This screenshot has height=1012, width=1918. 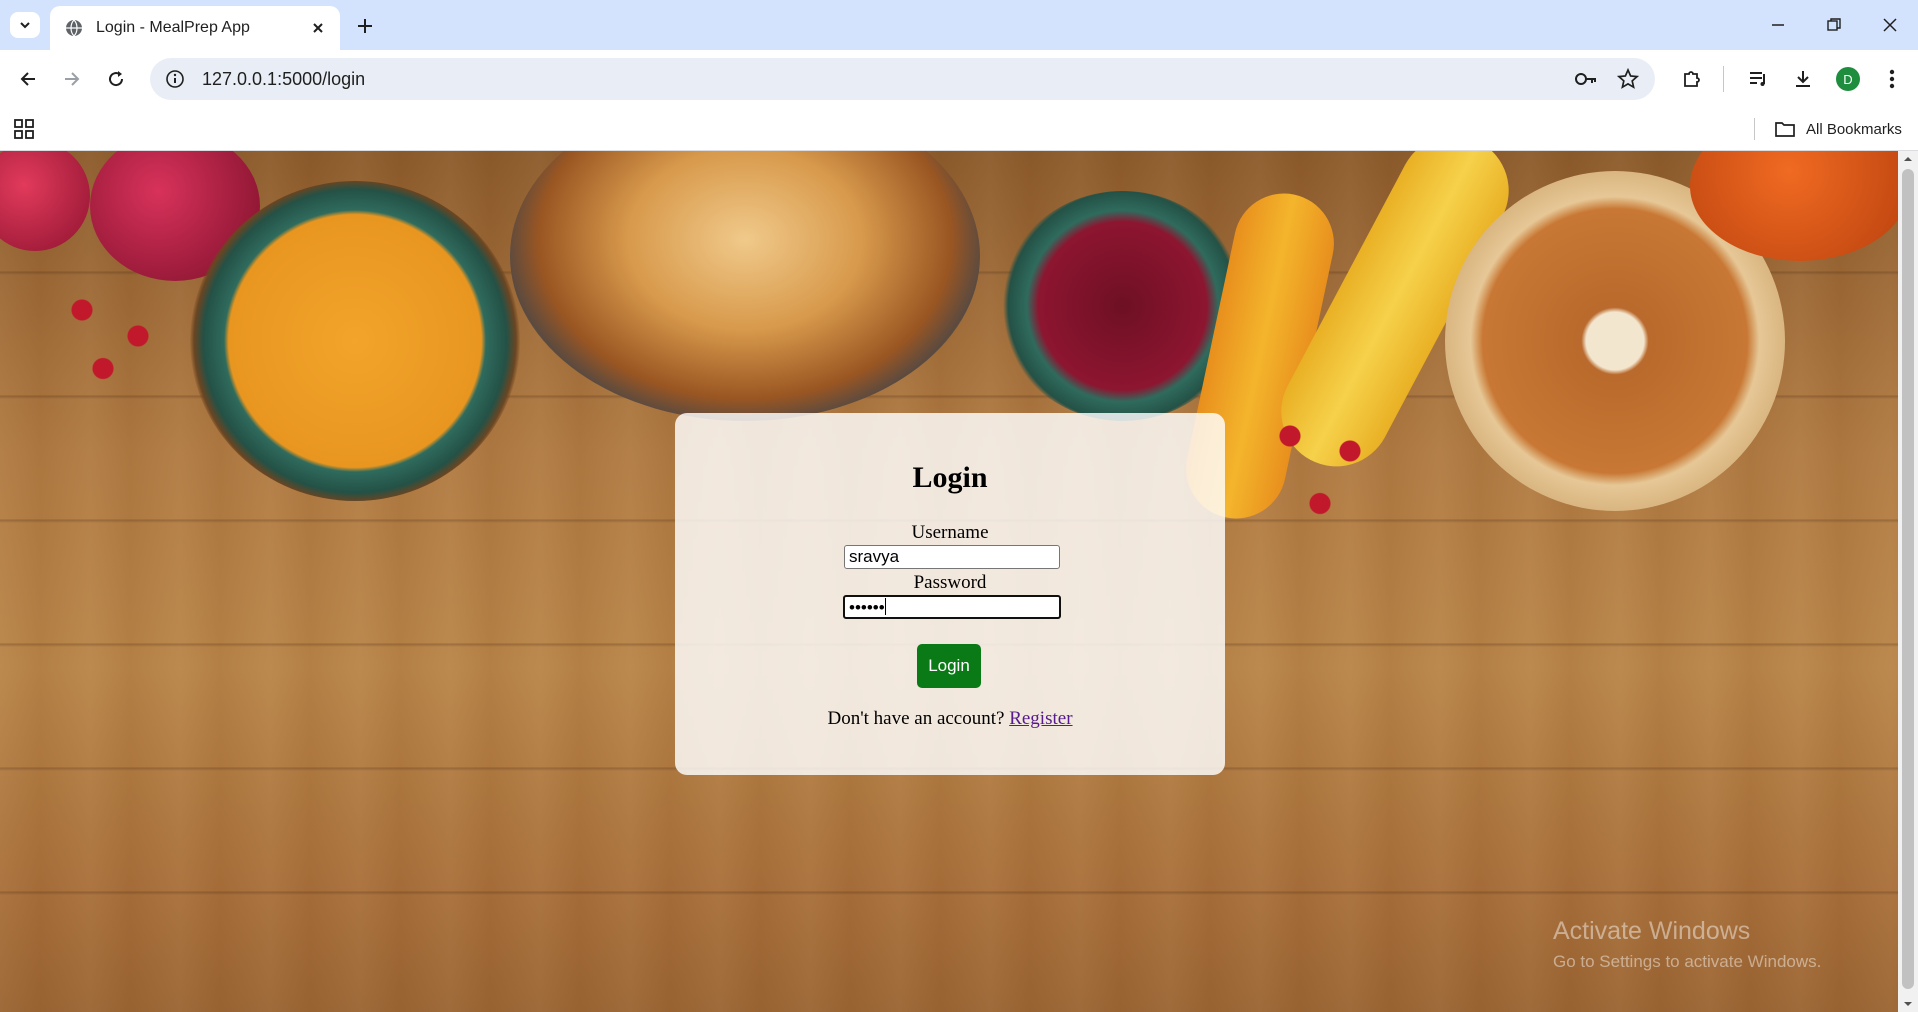 I want to click on roast-chicken-image, so click(x=745, y=286).